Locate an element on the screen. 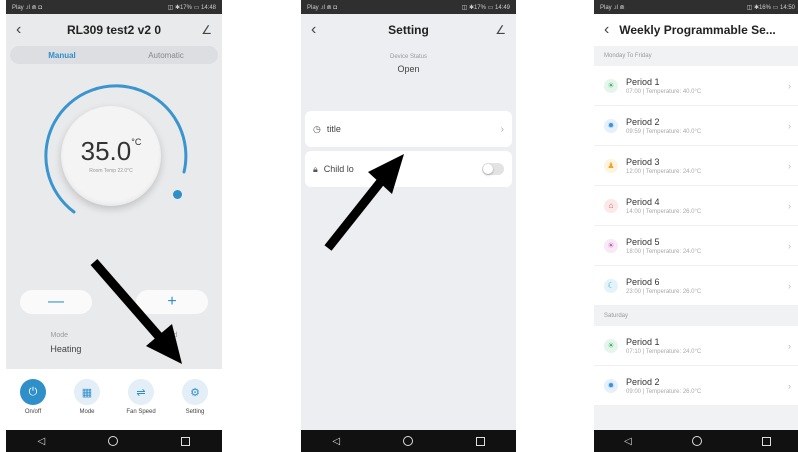  period-row: ☀ Period 1 07:10 | Temperature: 24.0°C › is located at coordinates (696, 346).